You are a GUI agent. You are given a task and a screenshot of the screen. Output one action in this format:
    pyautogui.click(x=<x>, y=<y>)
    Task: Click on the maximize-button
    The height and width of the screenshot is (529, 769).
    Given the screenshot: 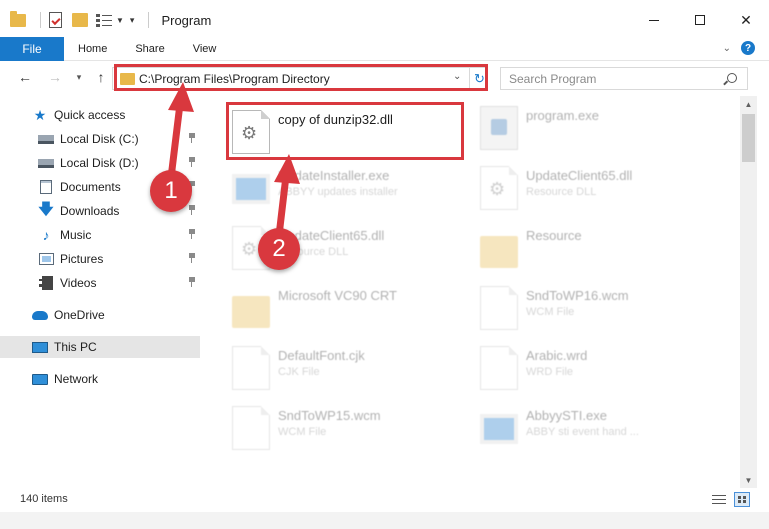 What is the action you would take?
    pyautogui.click(x=700, y=20)
    